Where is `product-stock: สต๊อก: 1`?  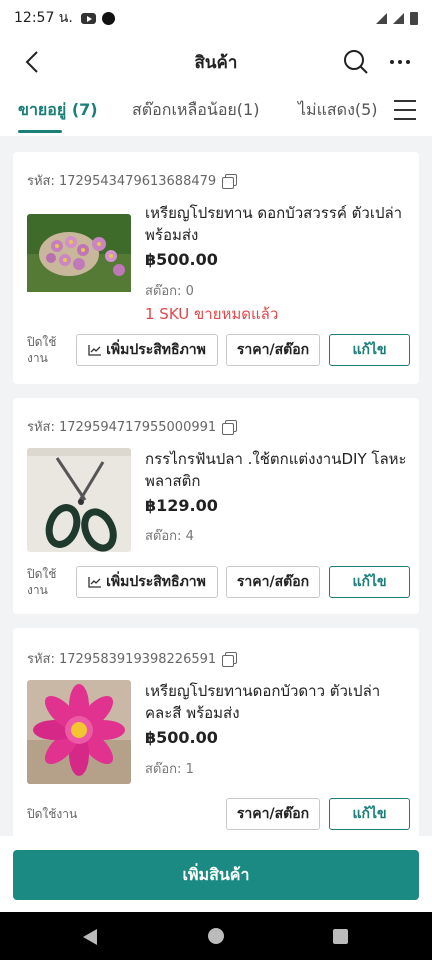 product-stock: สต๊อก: 1 is located at coordinates (169, 769).